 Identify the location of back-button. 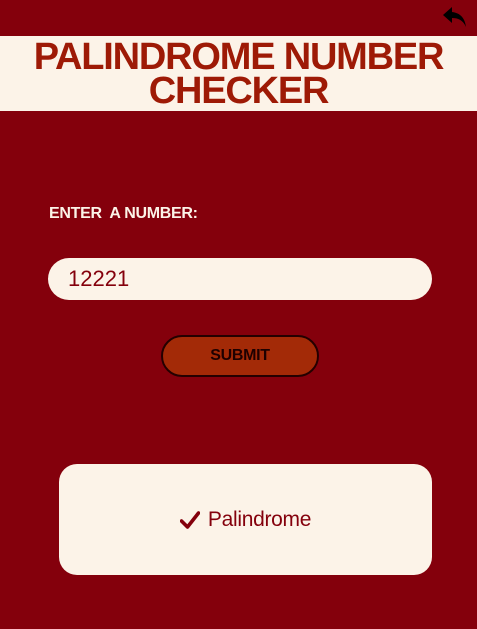
(455, 17).